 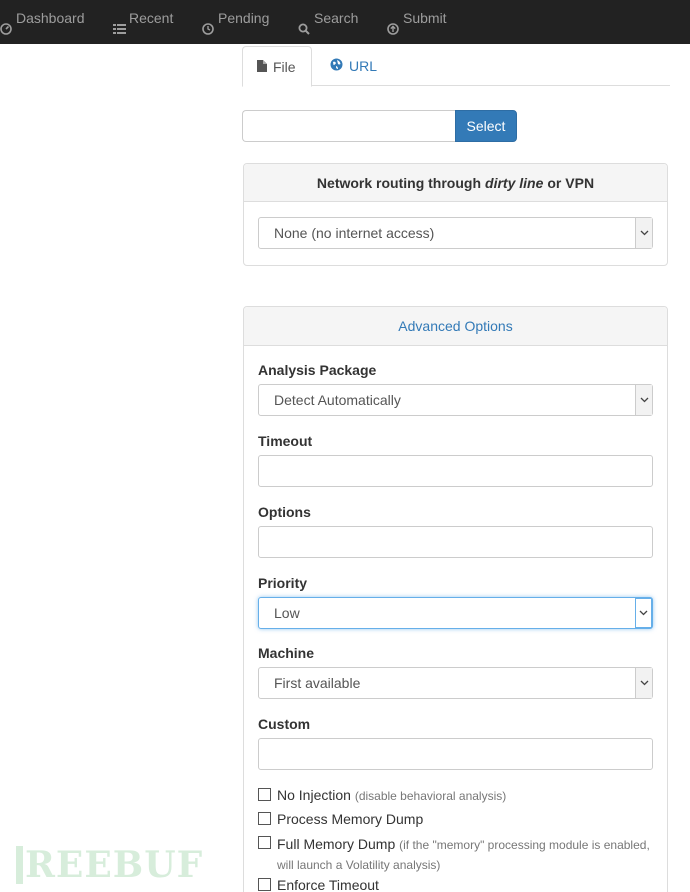 I want to click on nav-recent-label: Recent, so click(x=151, y=18).